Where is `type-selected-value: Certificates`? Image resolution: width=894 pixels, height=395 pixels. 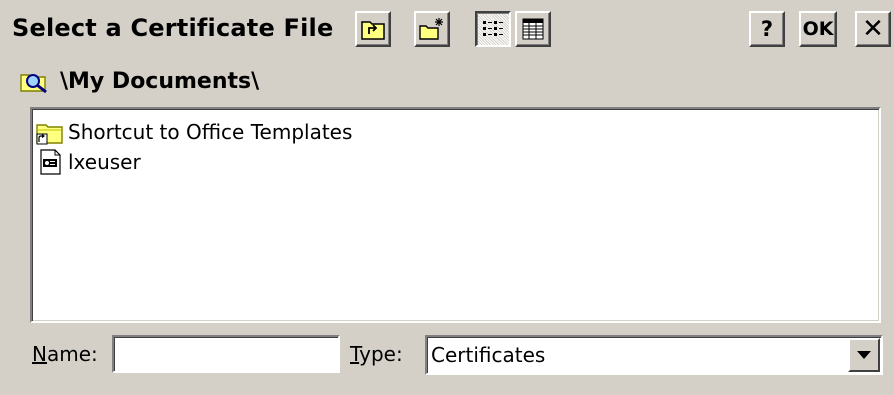 type-selected-value: Certificates is located at coordinates (488, 355).